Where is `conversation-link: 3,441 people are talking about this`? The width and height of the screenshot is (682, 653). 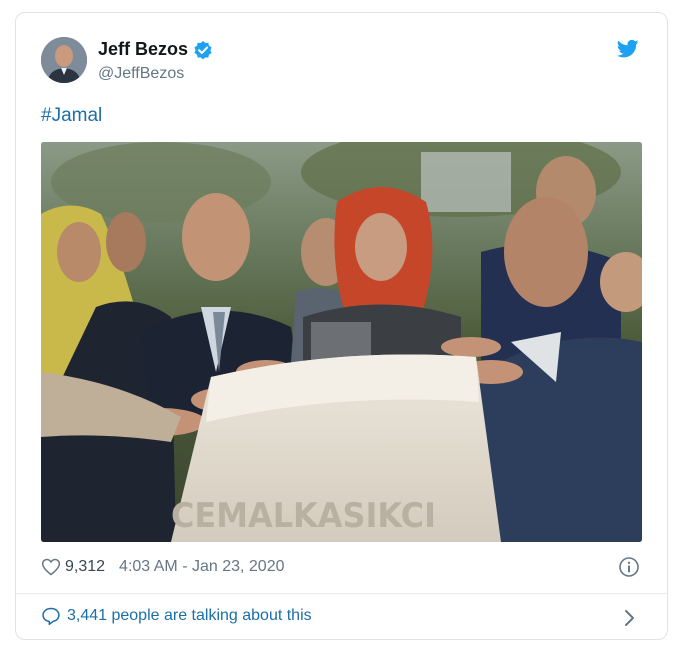
conversation-link: 3,441 people are talking about this is located at coordinates (176, 616).